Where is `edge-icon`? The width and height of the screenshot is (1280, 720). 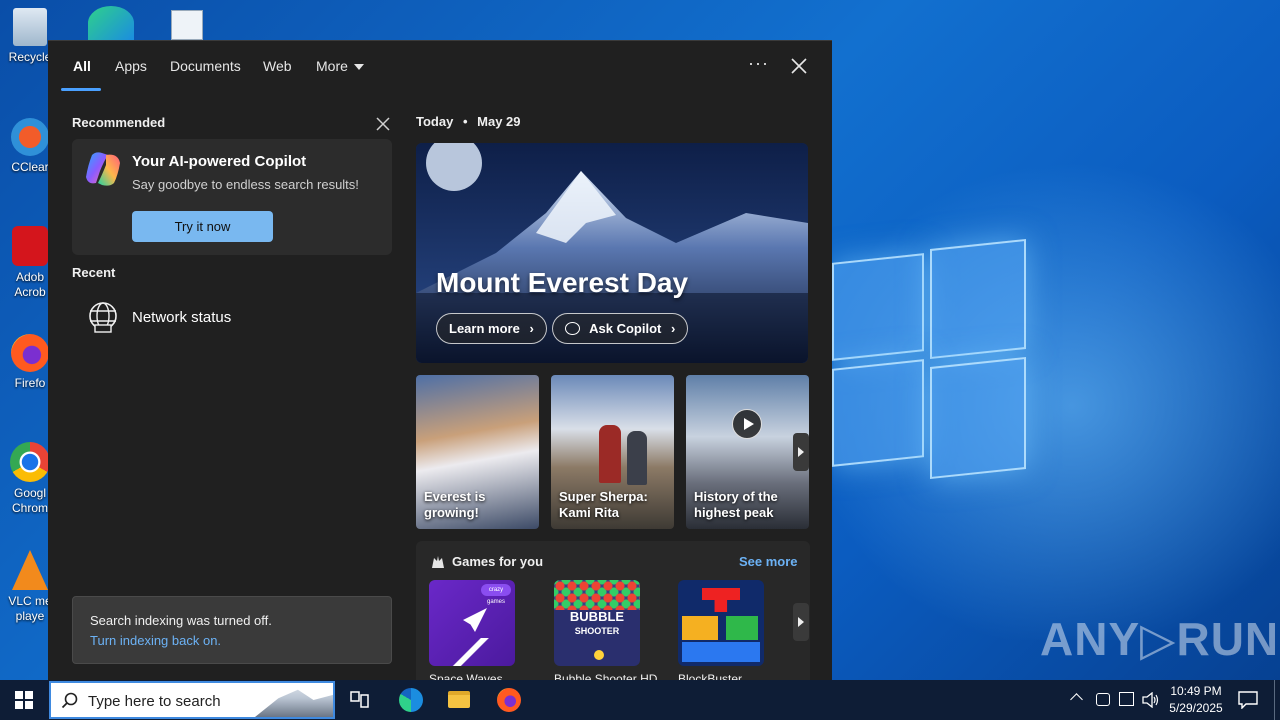
edge-icon is located at coordinates (411, 700).